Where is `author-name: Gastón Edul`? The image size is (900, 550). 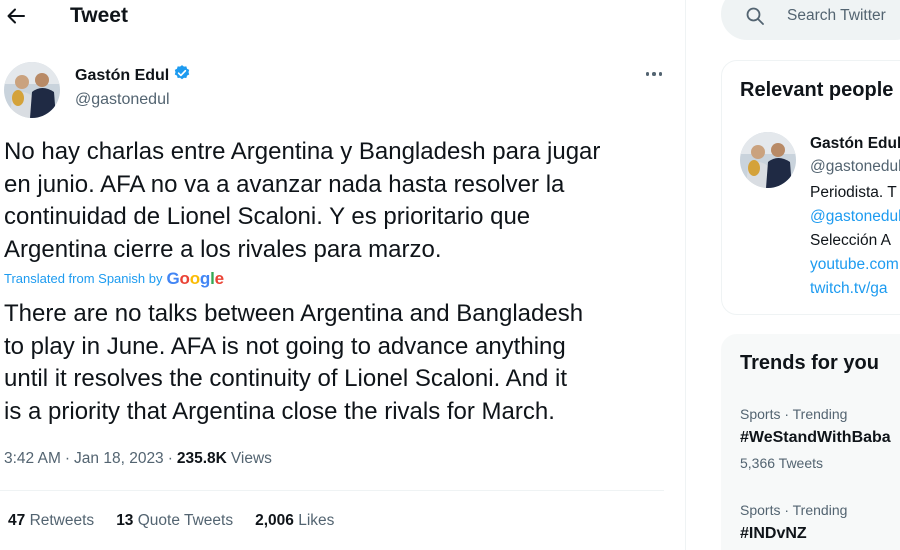
author-name: Gastón Edul is located at coordinates (133, 76).